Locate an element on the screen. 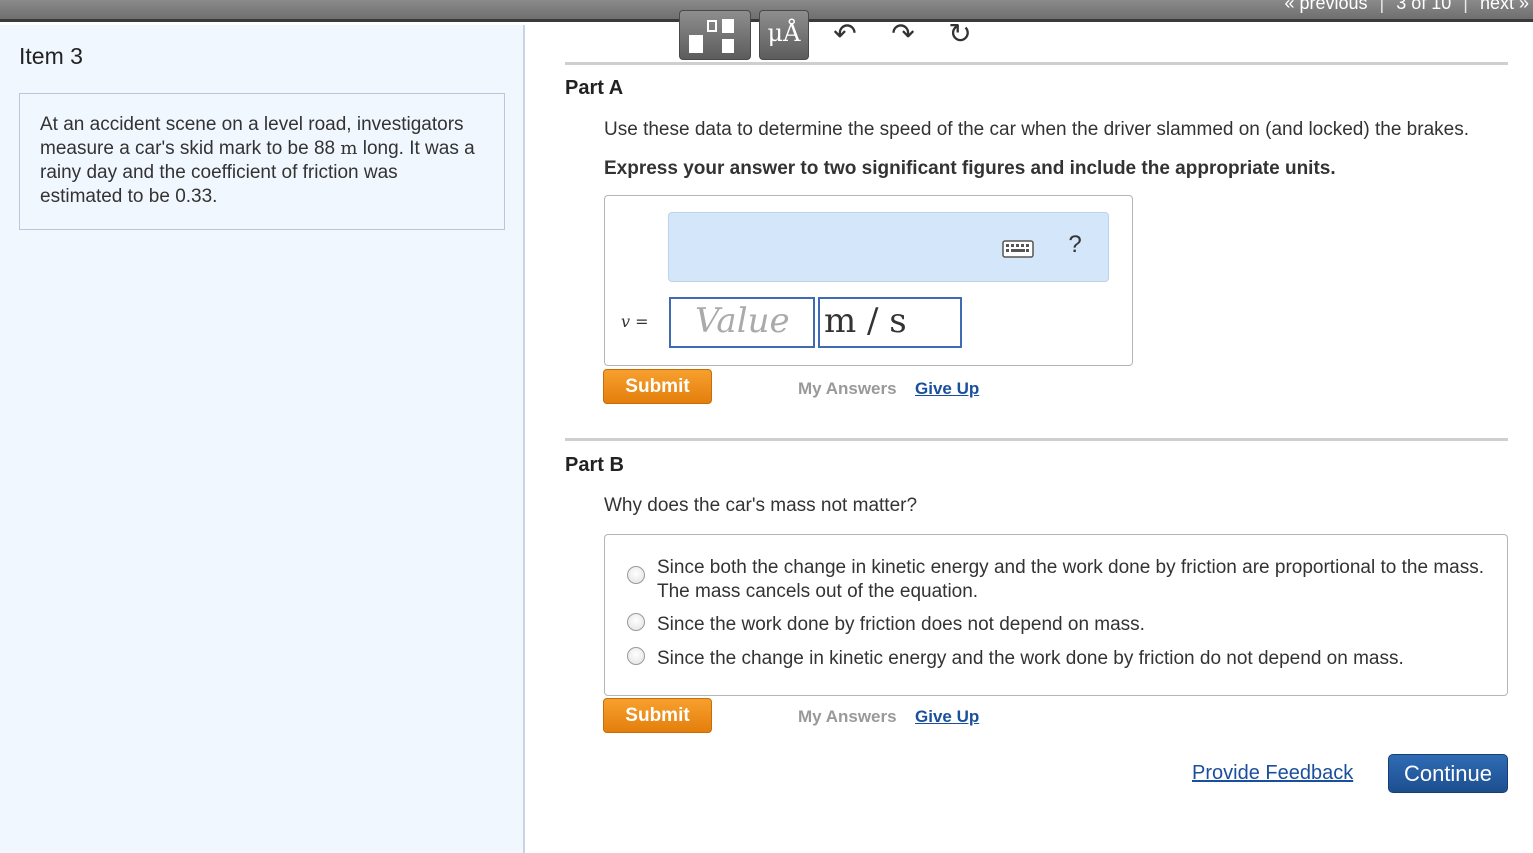 Image resolution: width=1533 pixels, height=853 pixels. units-button: μÅ is located at coordinates (784, 35).